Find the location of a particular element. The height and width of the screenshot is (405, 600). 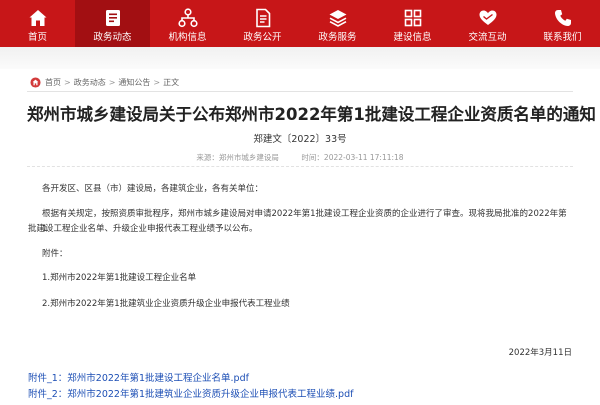

breadcrumb: 首页 > 政务动态 > 通知公告 > 正文 is located at coordinates (104, 82).